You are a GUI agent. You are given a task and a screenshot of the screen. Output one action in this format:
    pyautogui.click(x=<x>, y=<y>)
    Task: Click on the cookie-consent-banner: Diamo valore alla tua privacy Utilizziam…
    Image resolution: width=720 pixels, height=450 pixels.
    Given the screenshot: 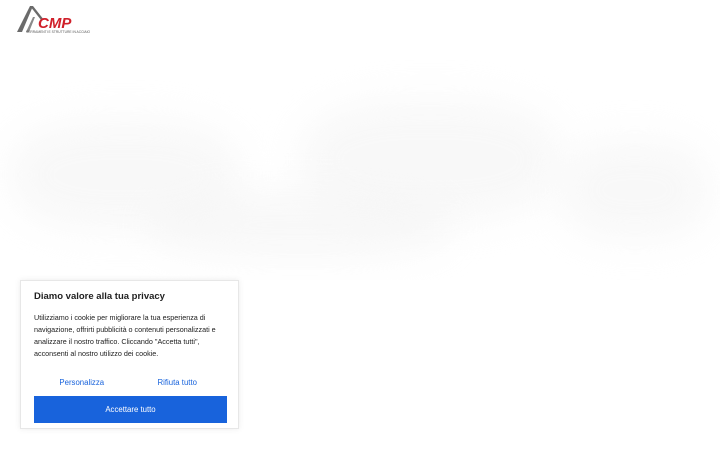 What is the action you would take?
    pyautogui.click(x=129, y=354)
    